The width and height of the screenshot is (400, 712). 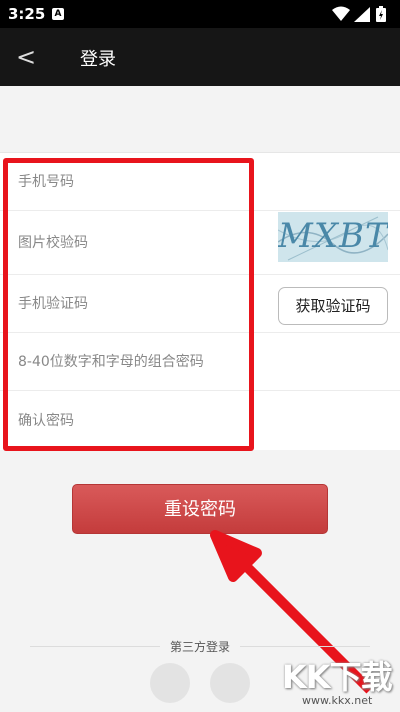 What do you see at coordinates (131, 361) in the screenshot?
I see `password-input` at bounding box center [131, 361].